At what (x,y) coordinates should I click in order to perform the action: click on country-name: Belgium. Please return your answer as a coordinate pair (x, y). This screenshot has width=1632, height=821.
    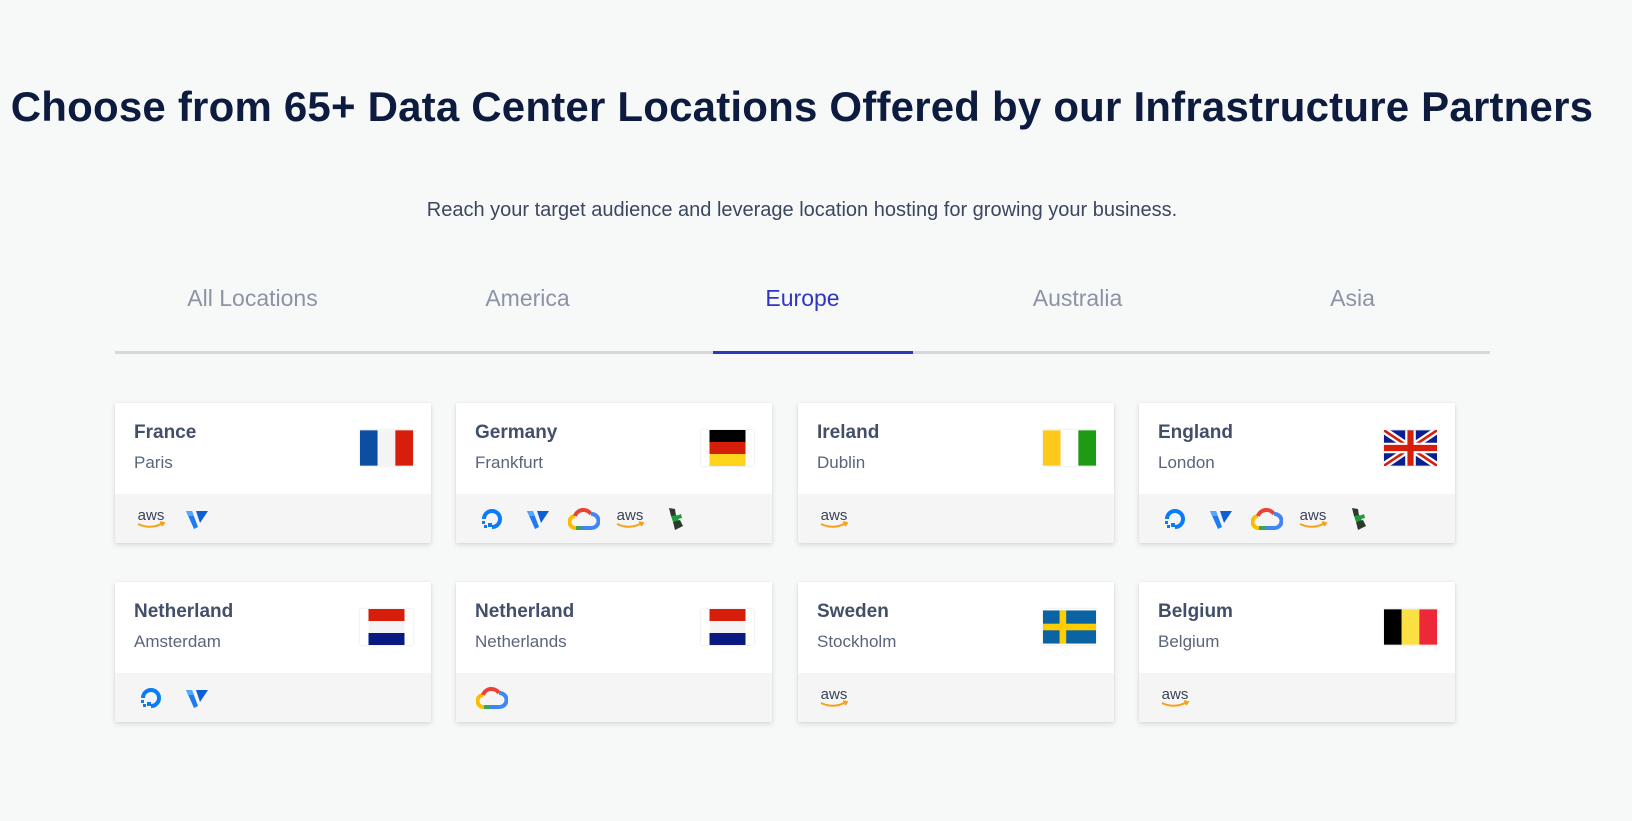
    Looking at the image, I should click on (1195, 611).